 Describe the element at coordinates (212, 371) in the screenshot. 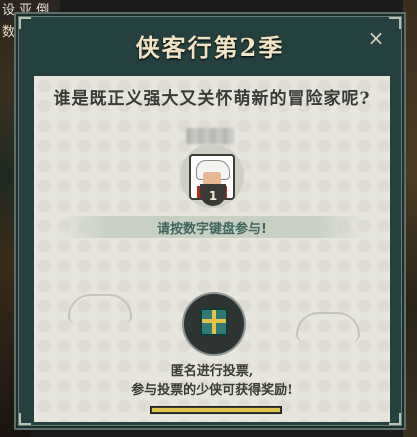

I see `info-line-1: 匿名进行投票,` at that location.